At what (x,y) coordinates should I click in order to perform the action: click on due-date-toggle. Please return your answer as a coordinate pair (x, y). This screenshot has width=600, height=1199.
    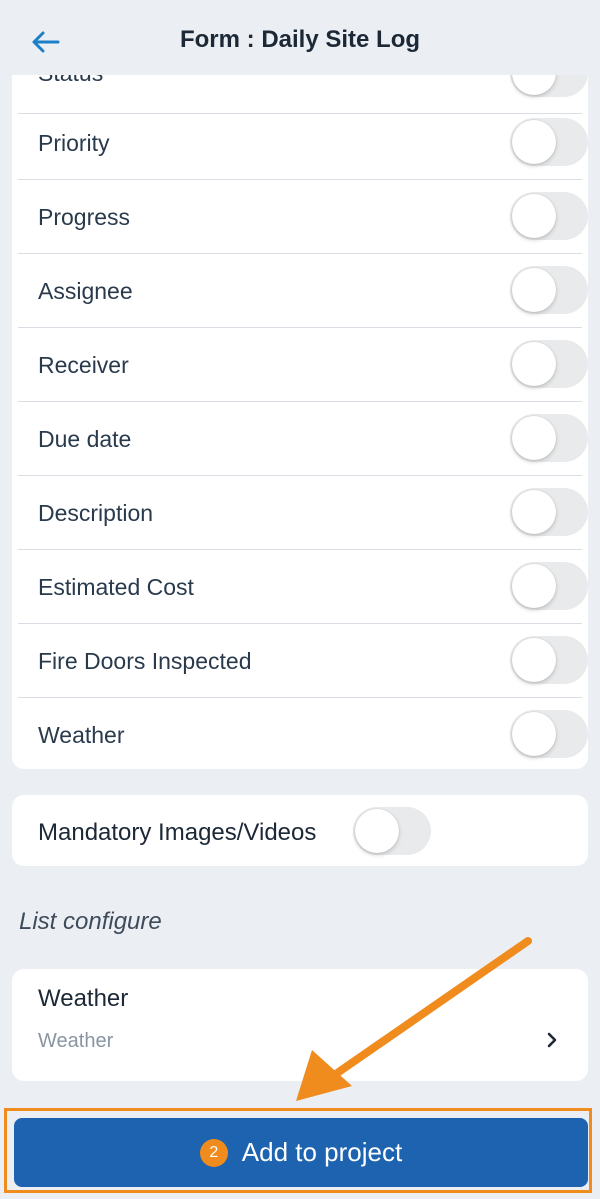
    Looking at the image, I should click on (549, 438).